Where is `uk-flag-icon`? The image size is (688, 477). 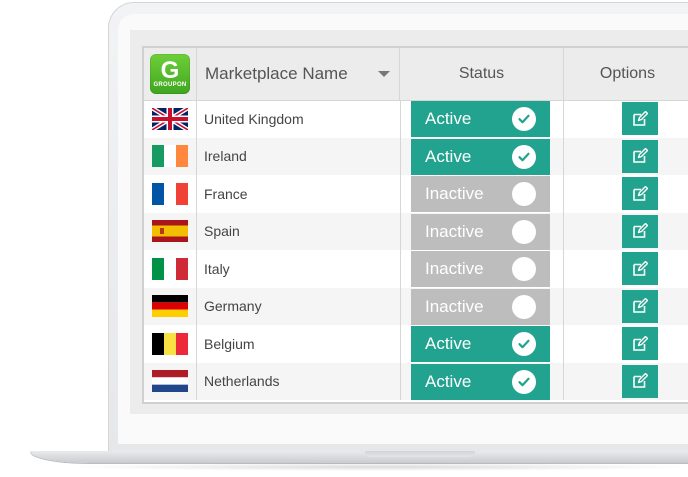
uk-flag-icon is located at coordinates (170, 118).